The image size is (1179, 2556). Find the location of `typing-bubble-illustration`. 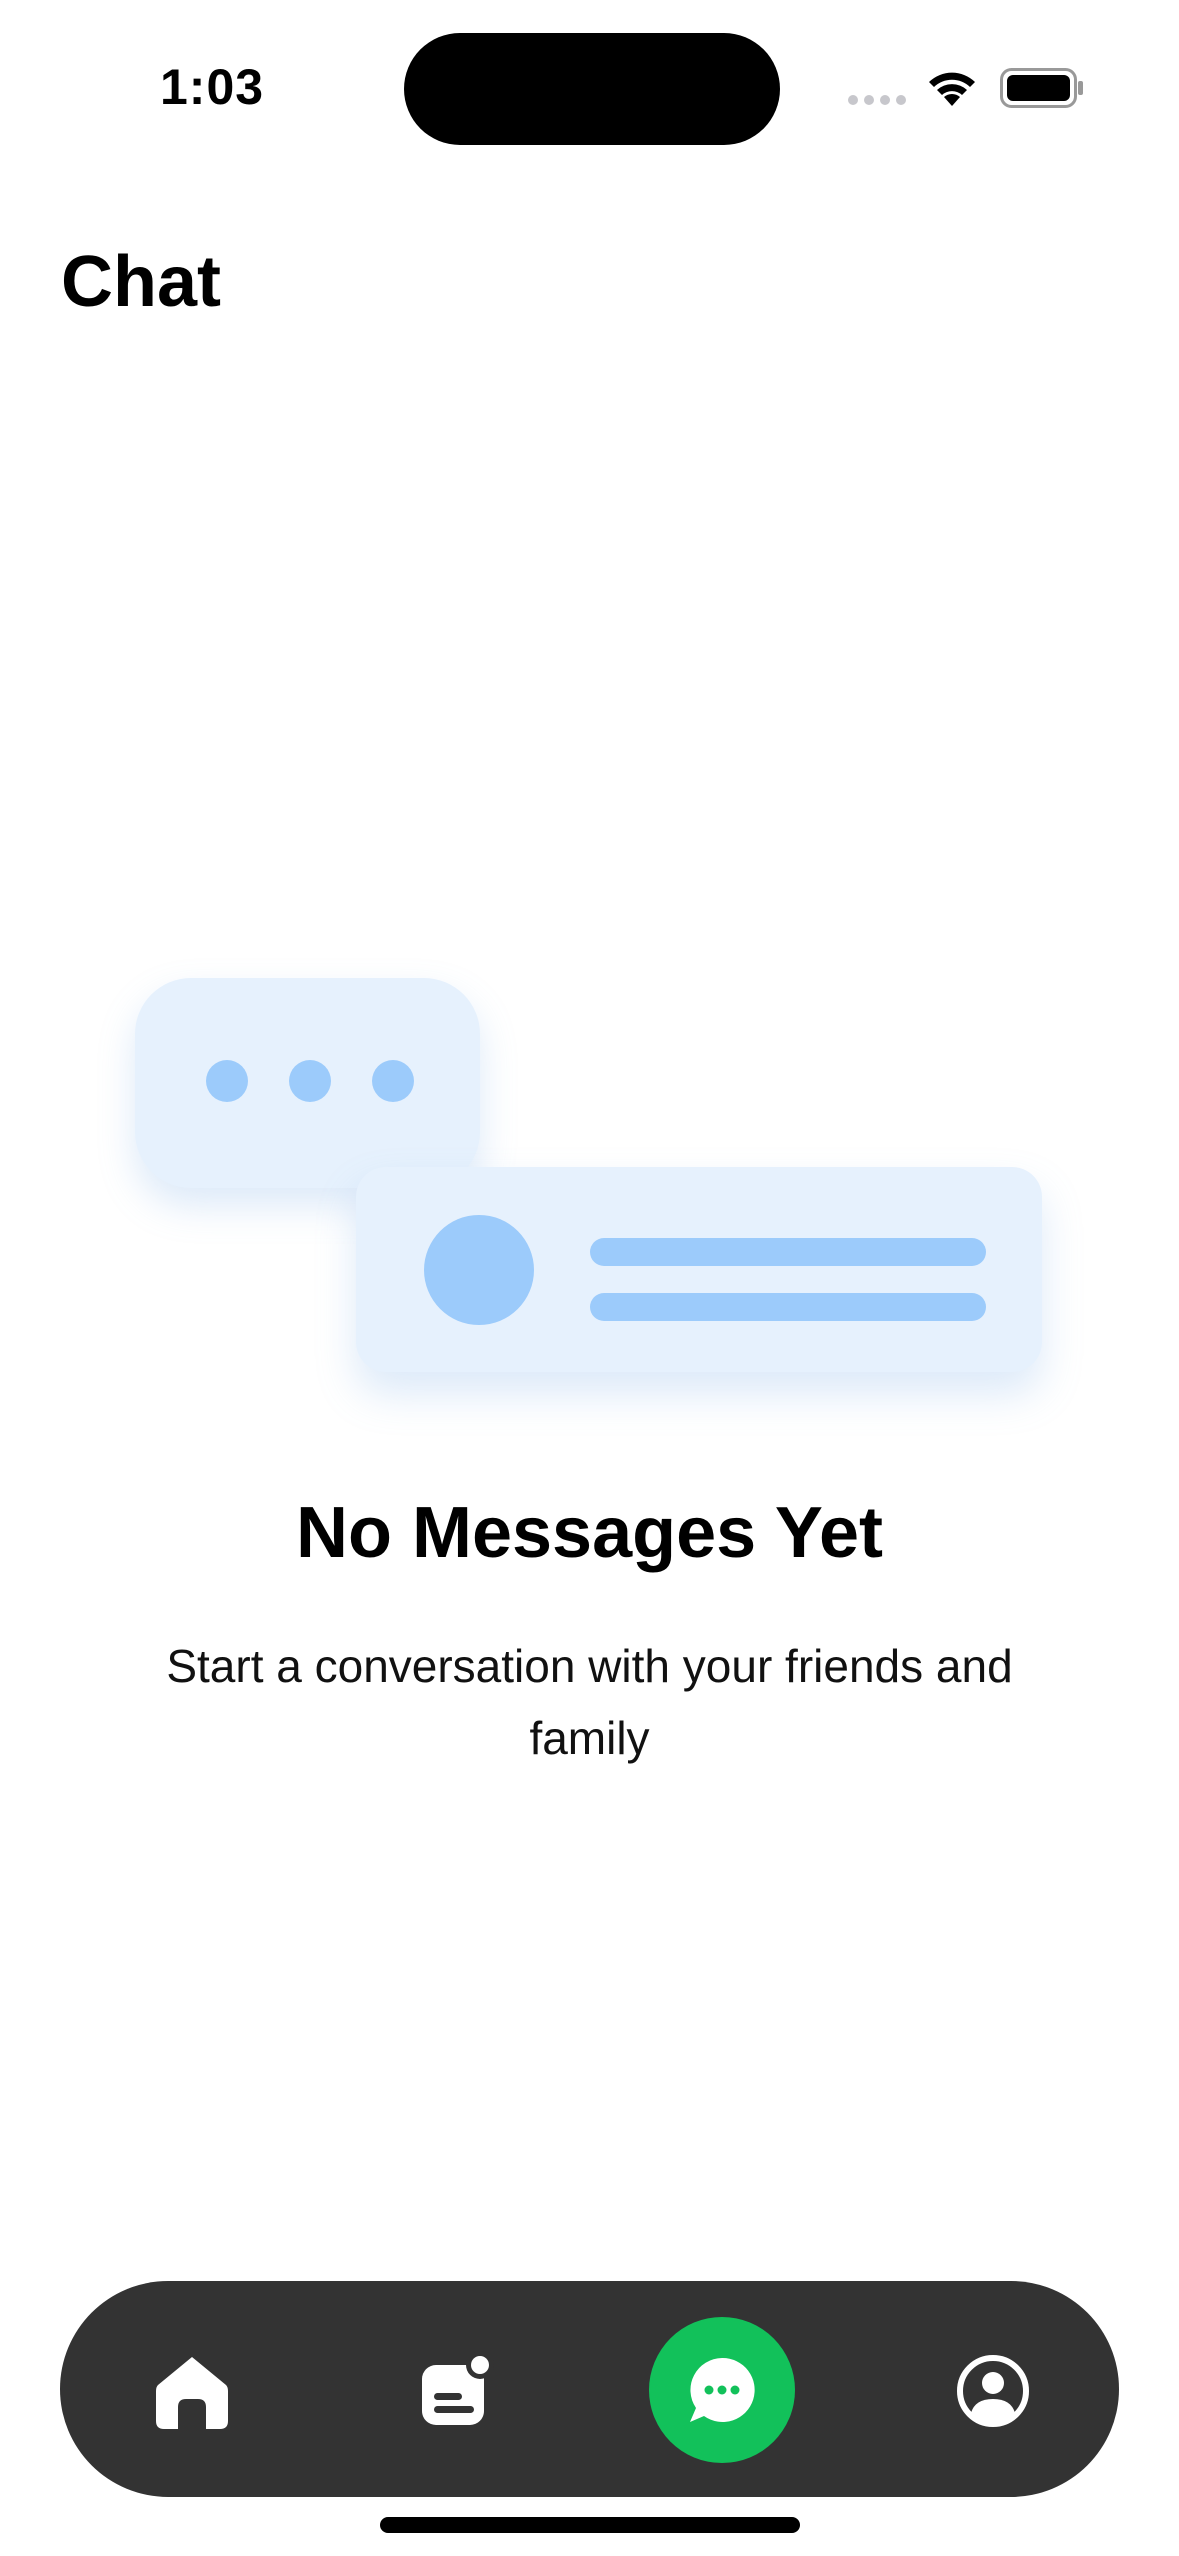

typing-bubble-illustration is located at coordinates (307, 1083).